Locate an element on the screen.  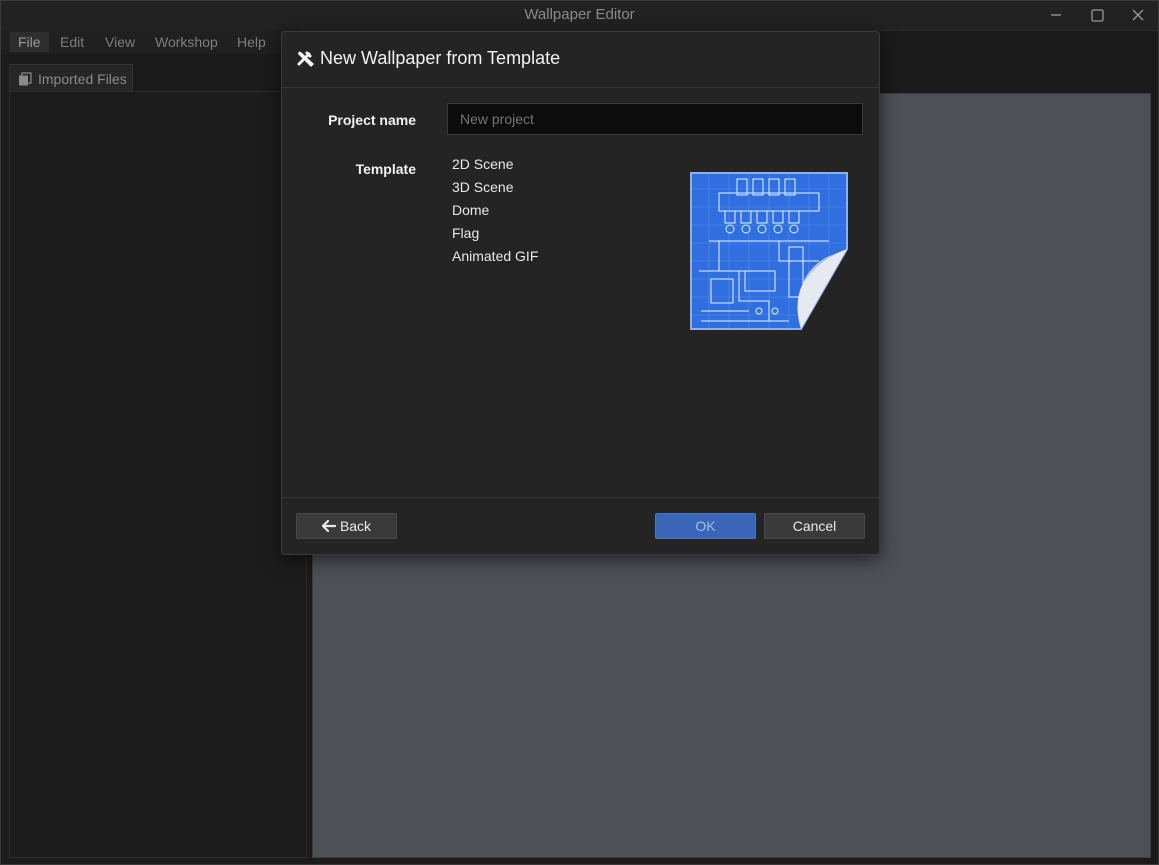
template-item-3d-scene: 3D Scene is located at coordinates (495, 189).